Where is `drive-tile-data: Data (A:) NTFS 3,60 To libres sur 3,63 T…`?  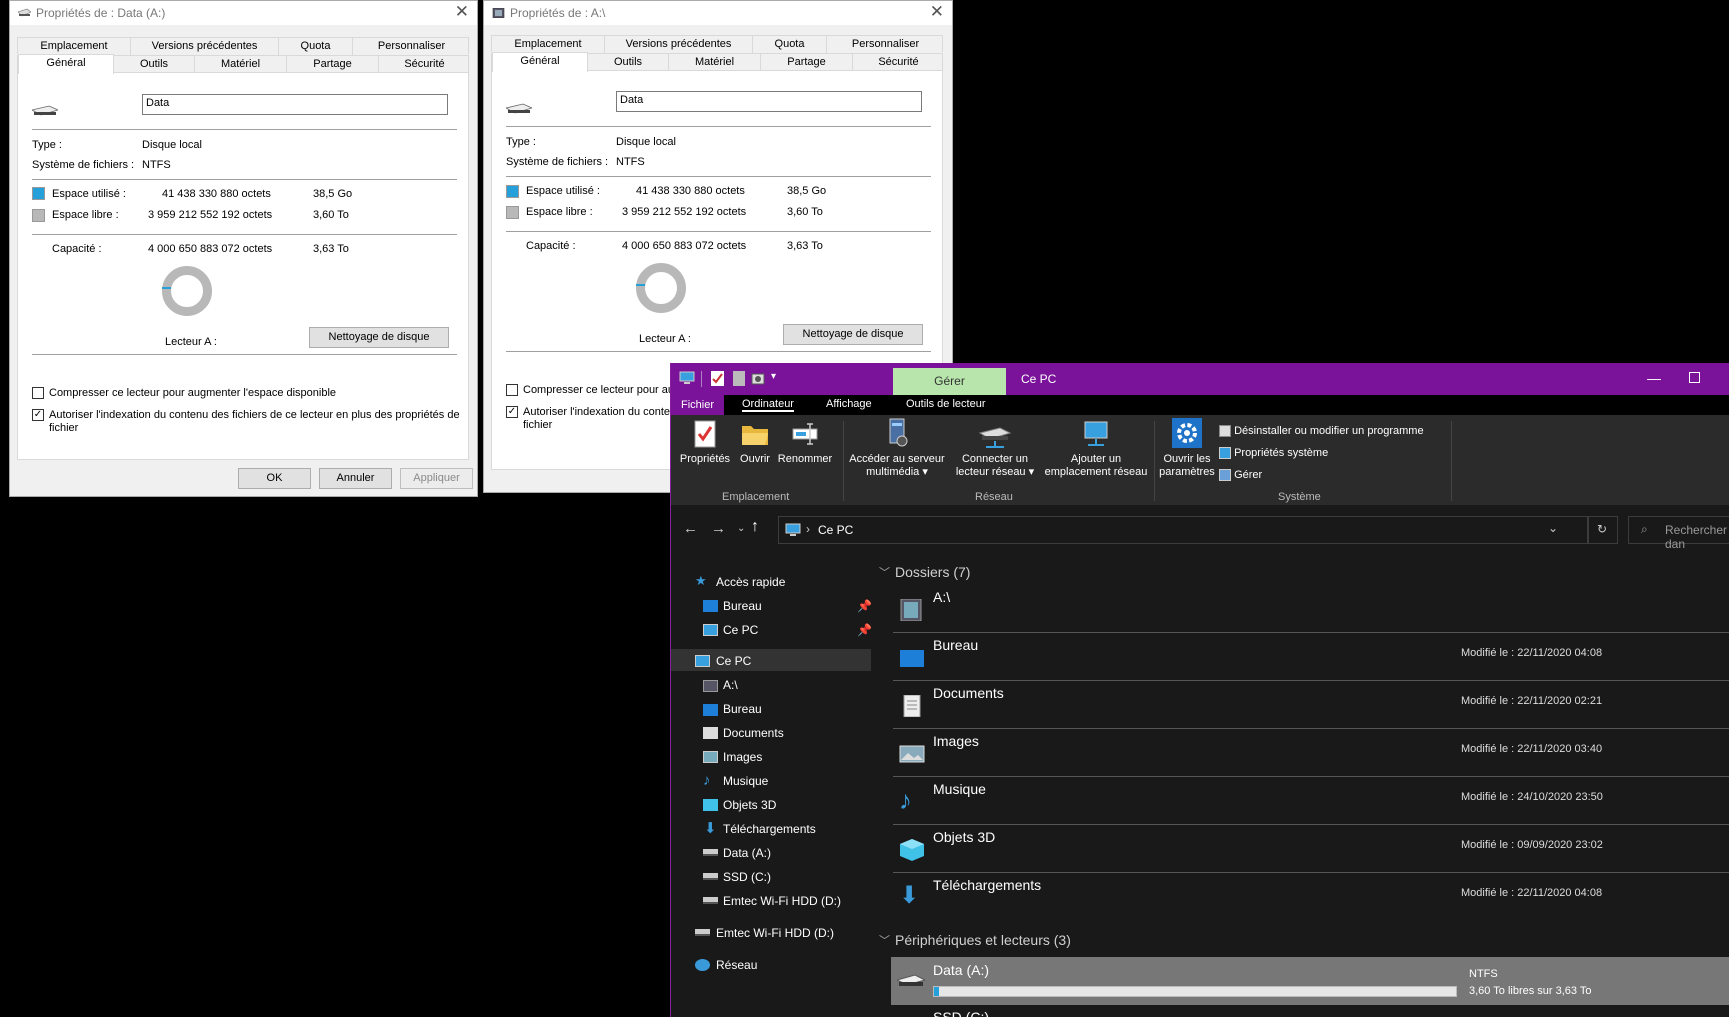 drive-tile-data: Data (A:) NTFS 3,60 To libres sur 3,63 T… is located at coordinates (1310, 981).